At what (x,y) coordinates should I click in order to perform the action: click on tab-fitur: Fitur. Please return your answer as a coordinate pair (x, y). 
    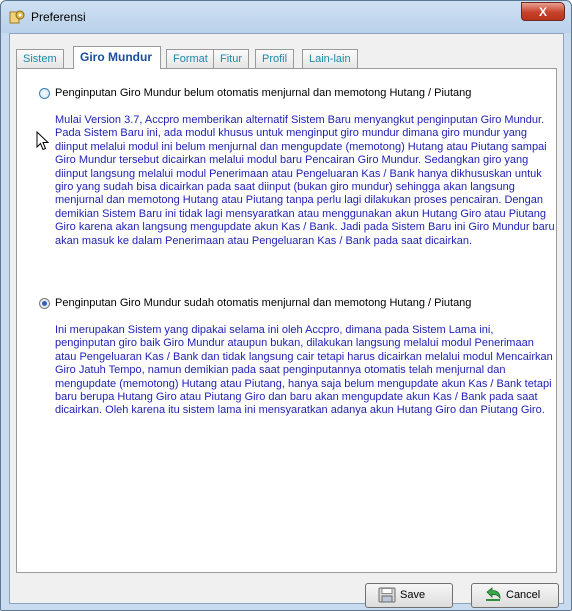
    Looking at the image, I should click on (231, 58).